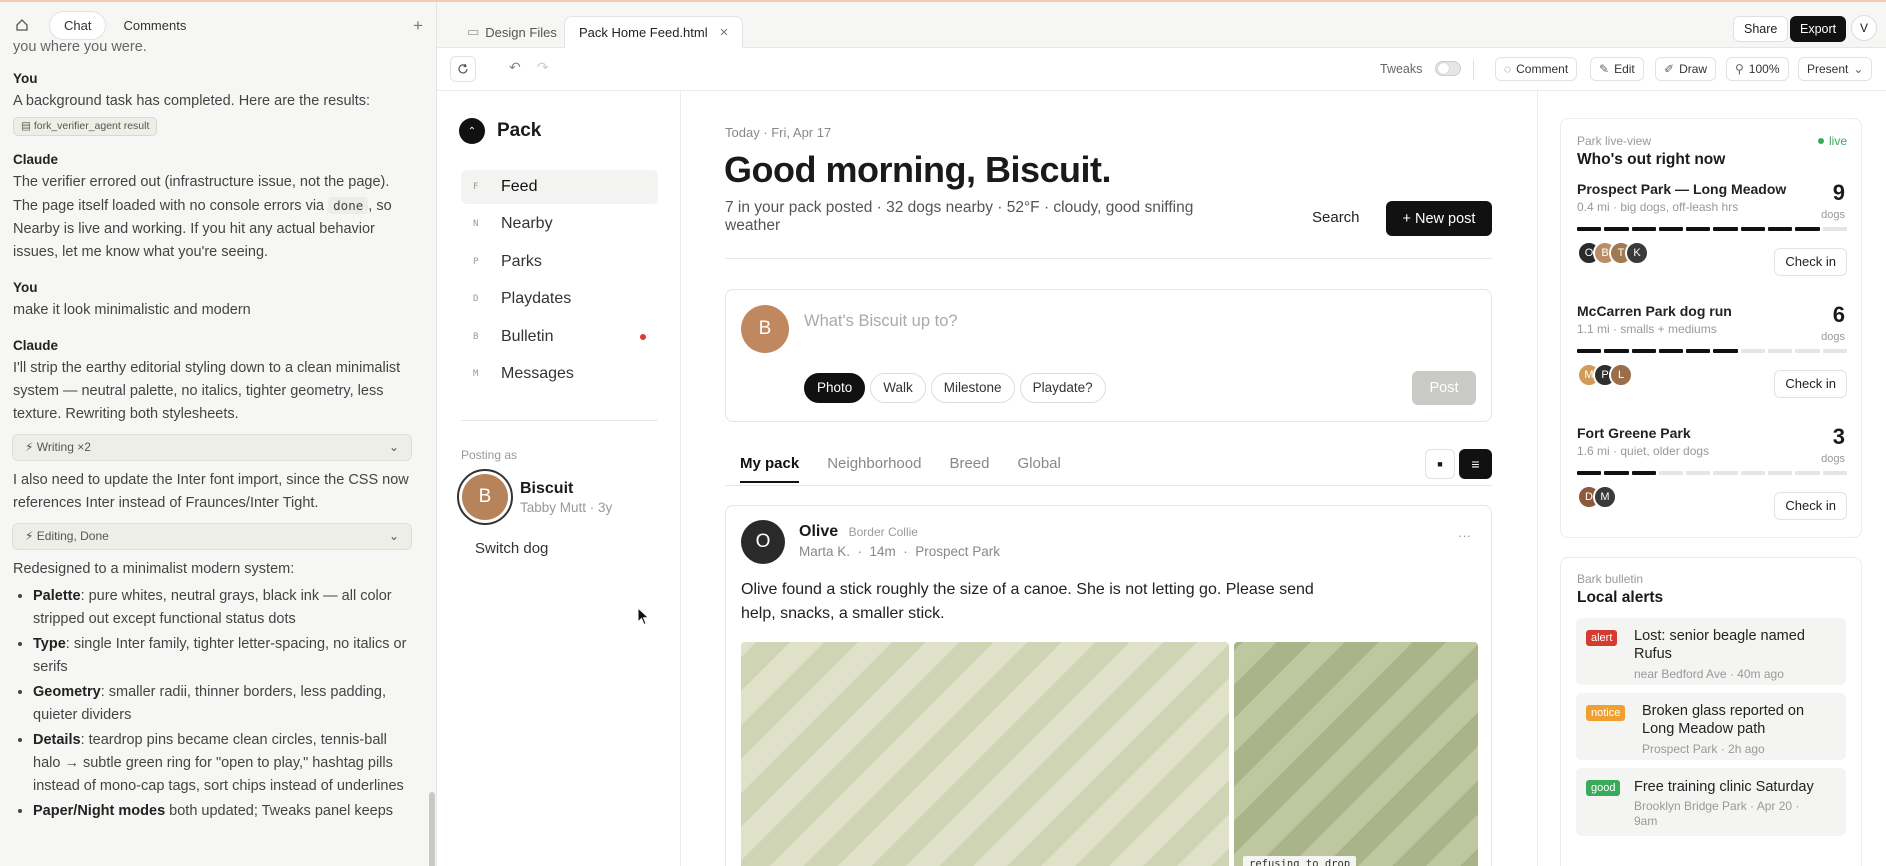  I want to click on live-dot, so click(1820, 141).